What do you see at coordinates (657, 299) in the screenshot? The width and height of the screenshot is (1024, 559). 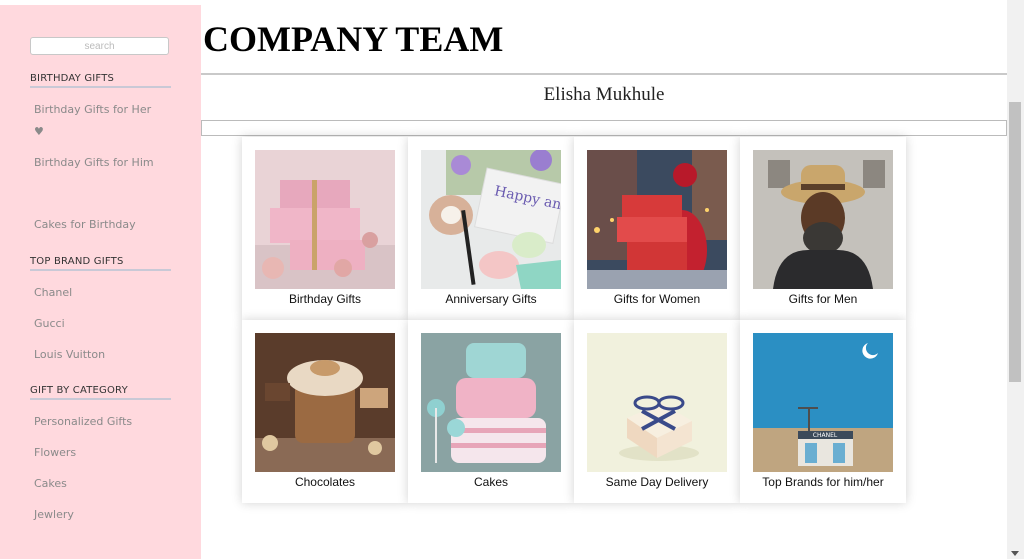 I see `card-label: Gifts for Women` at bounding box center [657, 299].